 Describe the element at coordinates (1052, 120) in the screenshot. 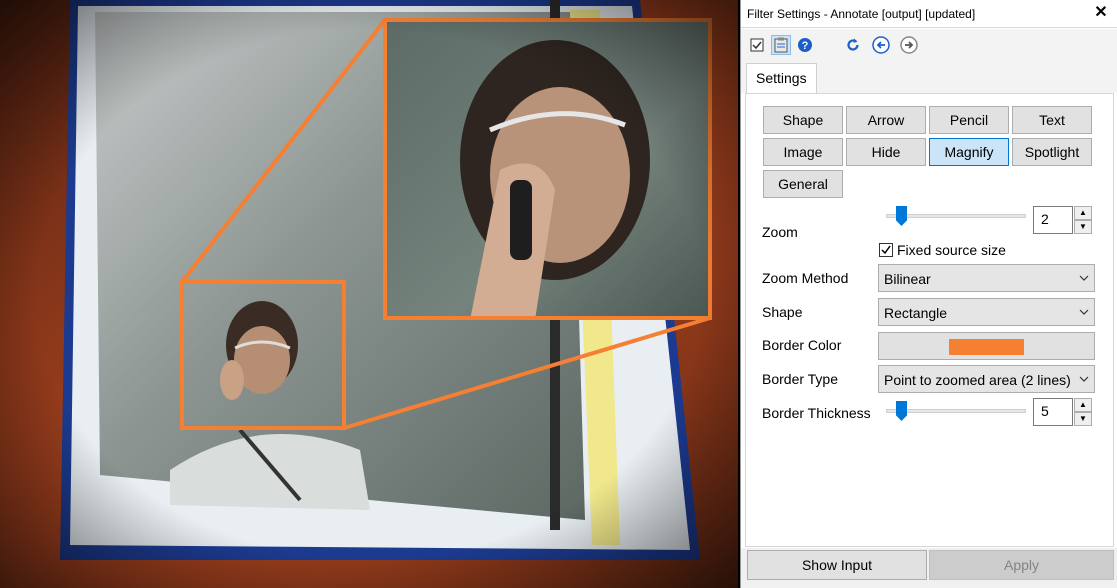

I see `text-filter-button: Text` at that location.